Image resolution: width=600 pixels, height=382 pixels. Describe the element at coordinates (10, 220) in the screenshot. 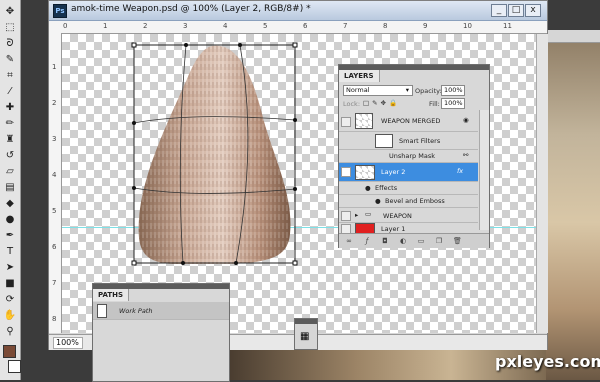

I see `dodge-icon: ●` at that location.